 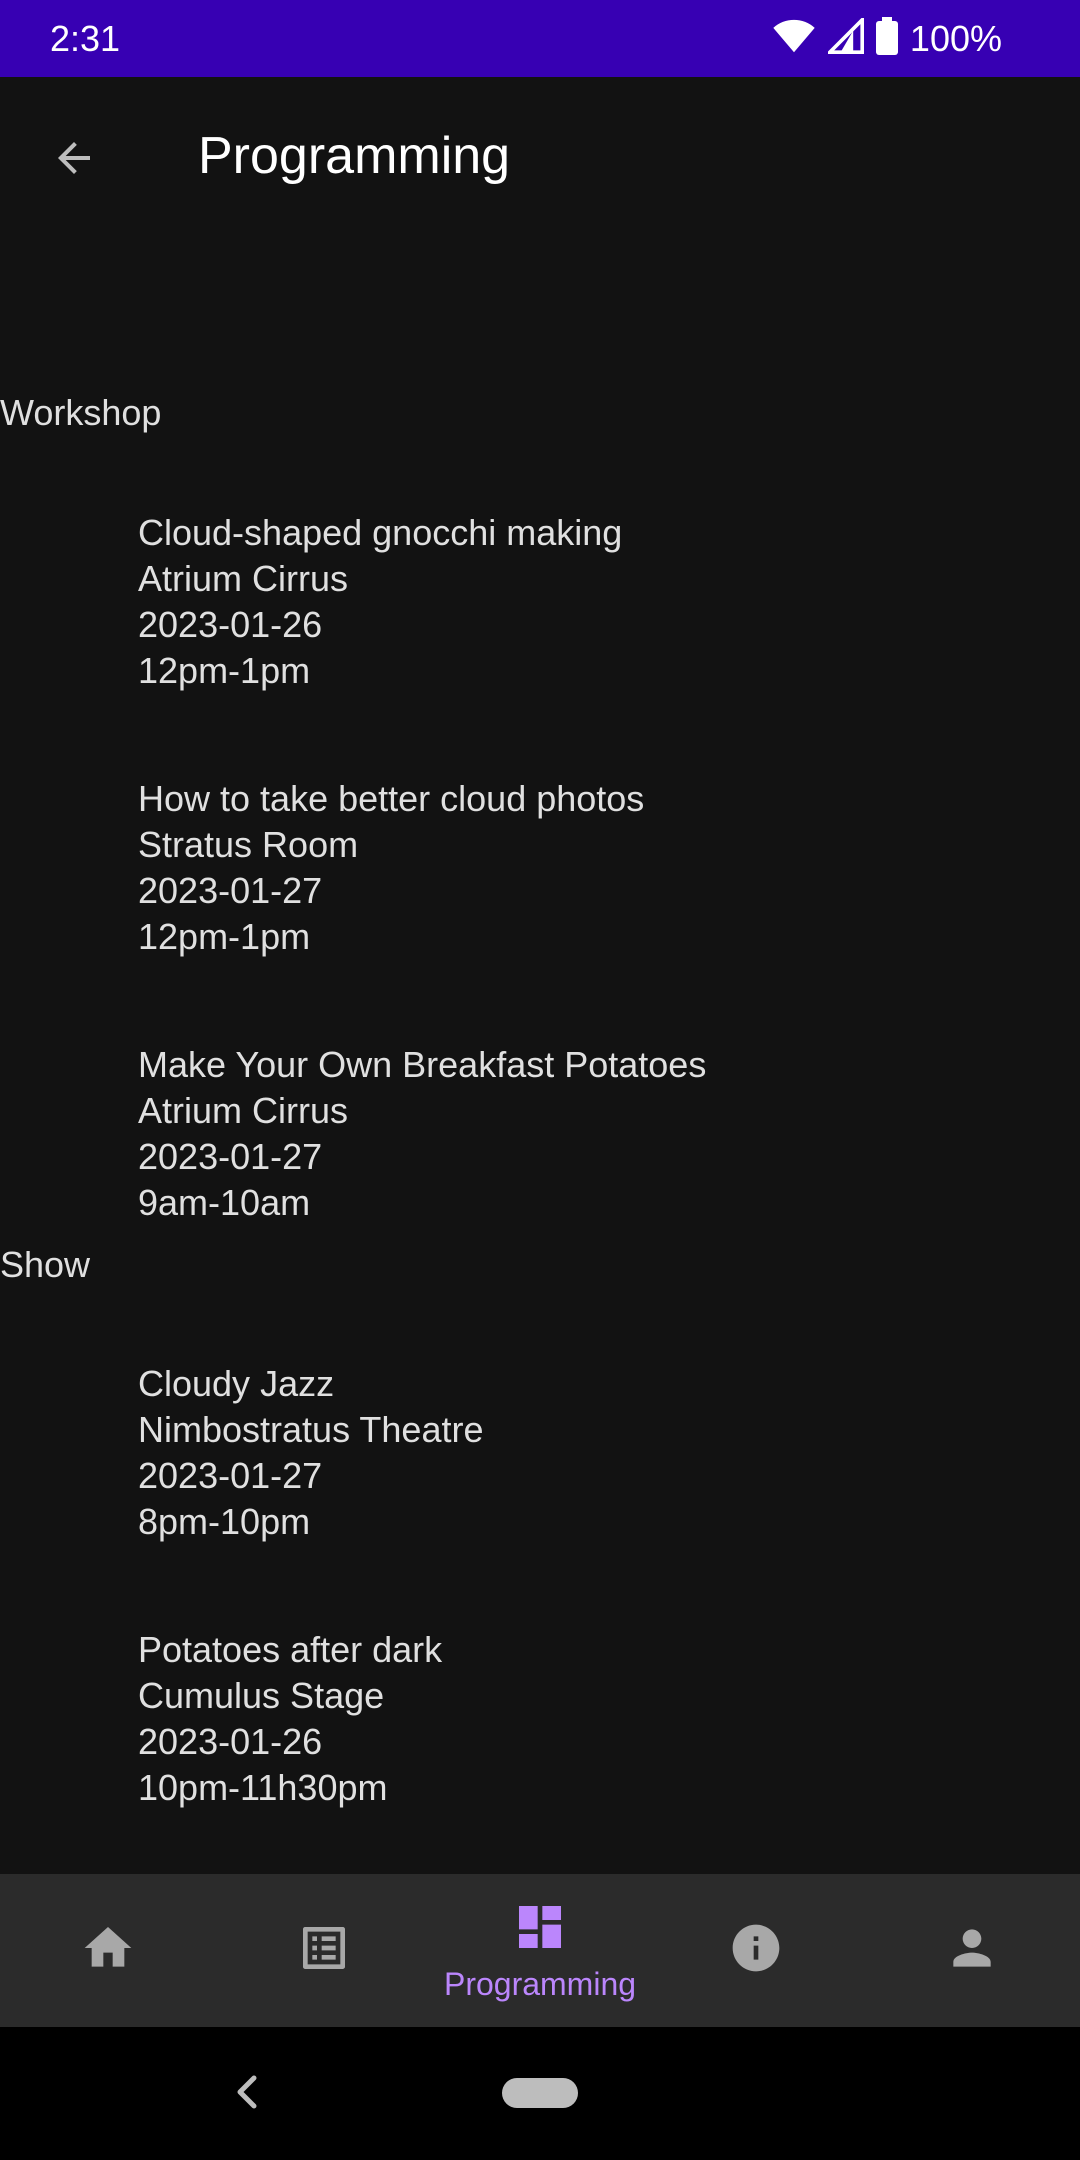 I want to click on list-icon, so click(x=324, y=1950).